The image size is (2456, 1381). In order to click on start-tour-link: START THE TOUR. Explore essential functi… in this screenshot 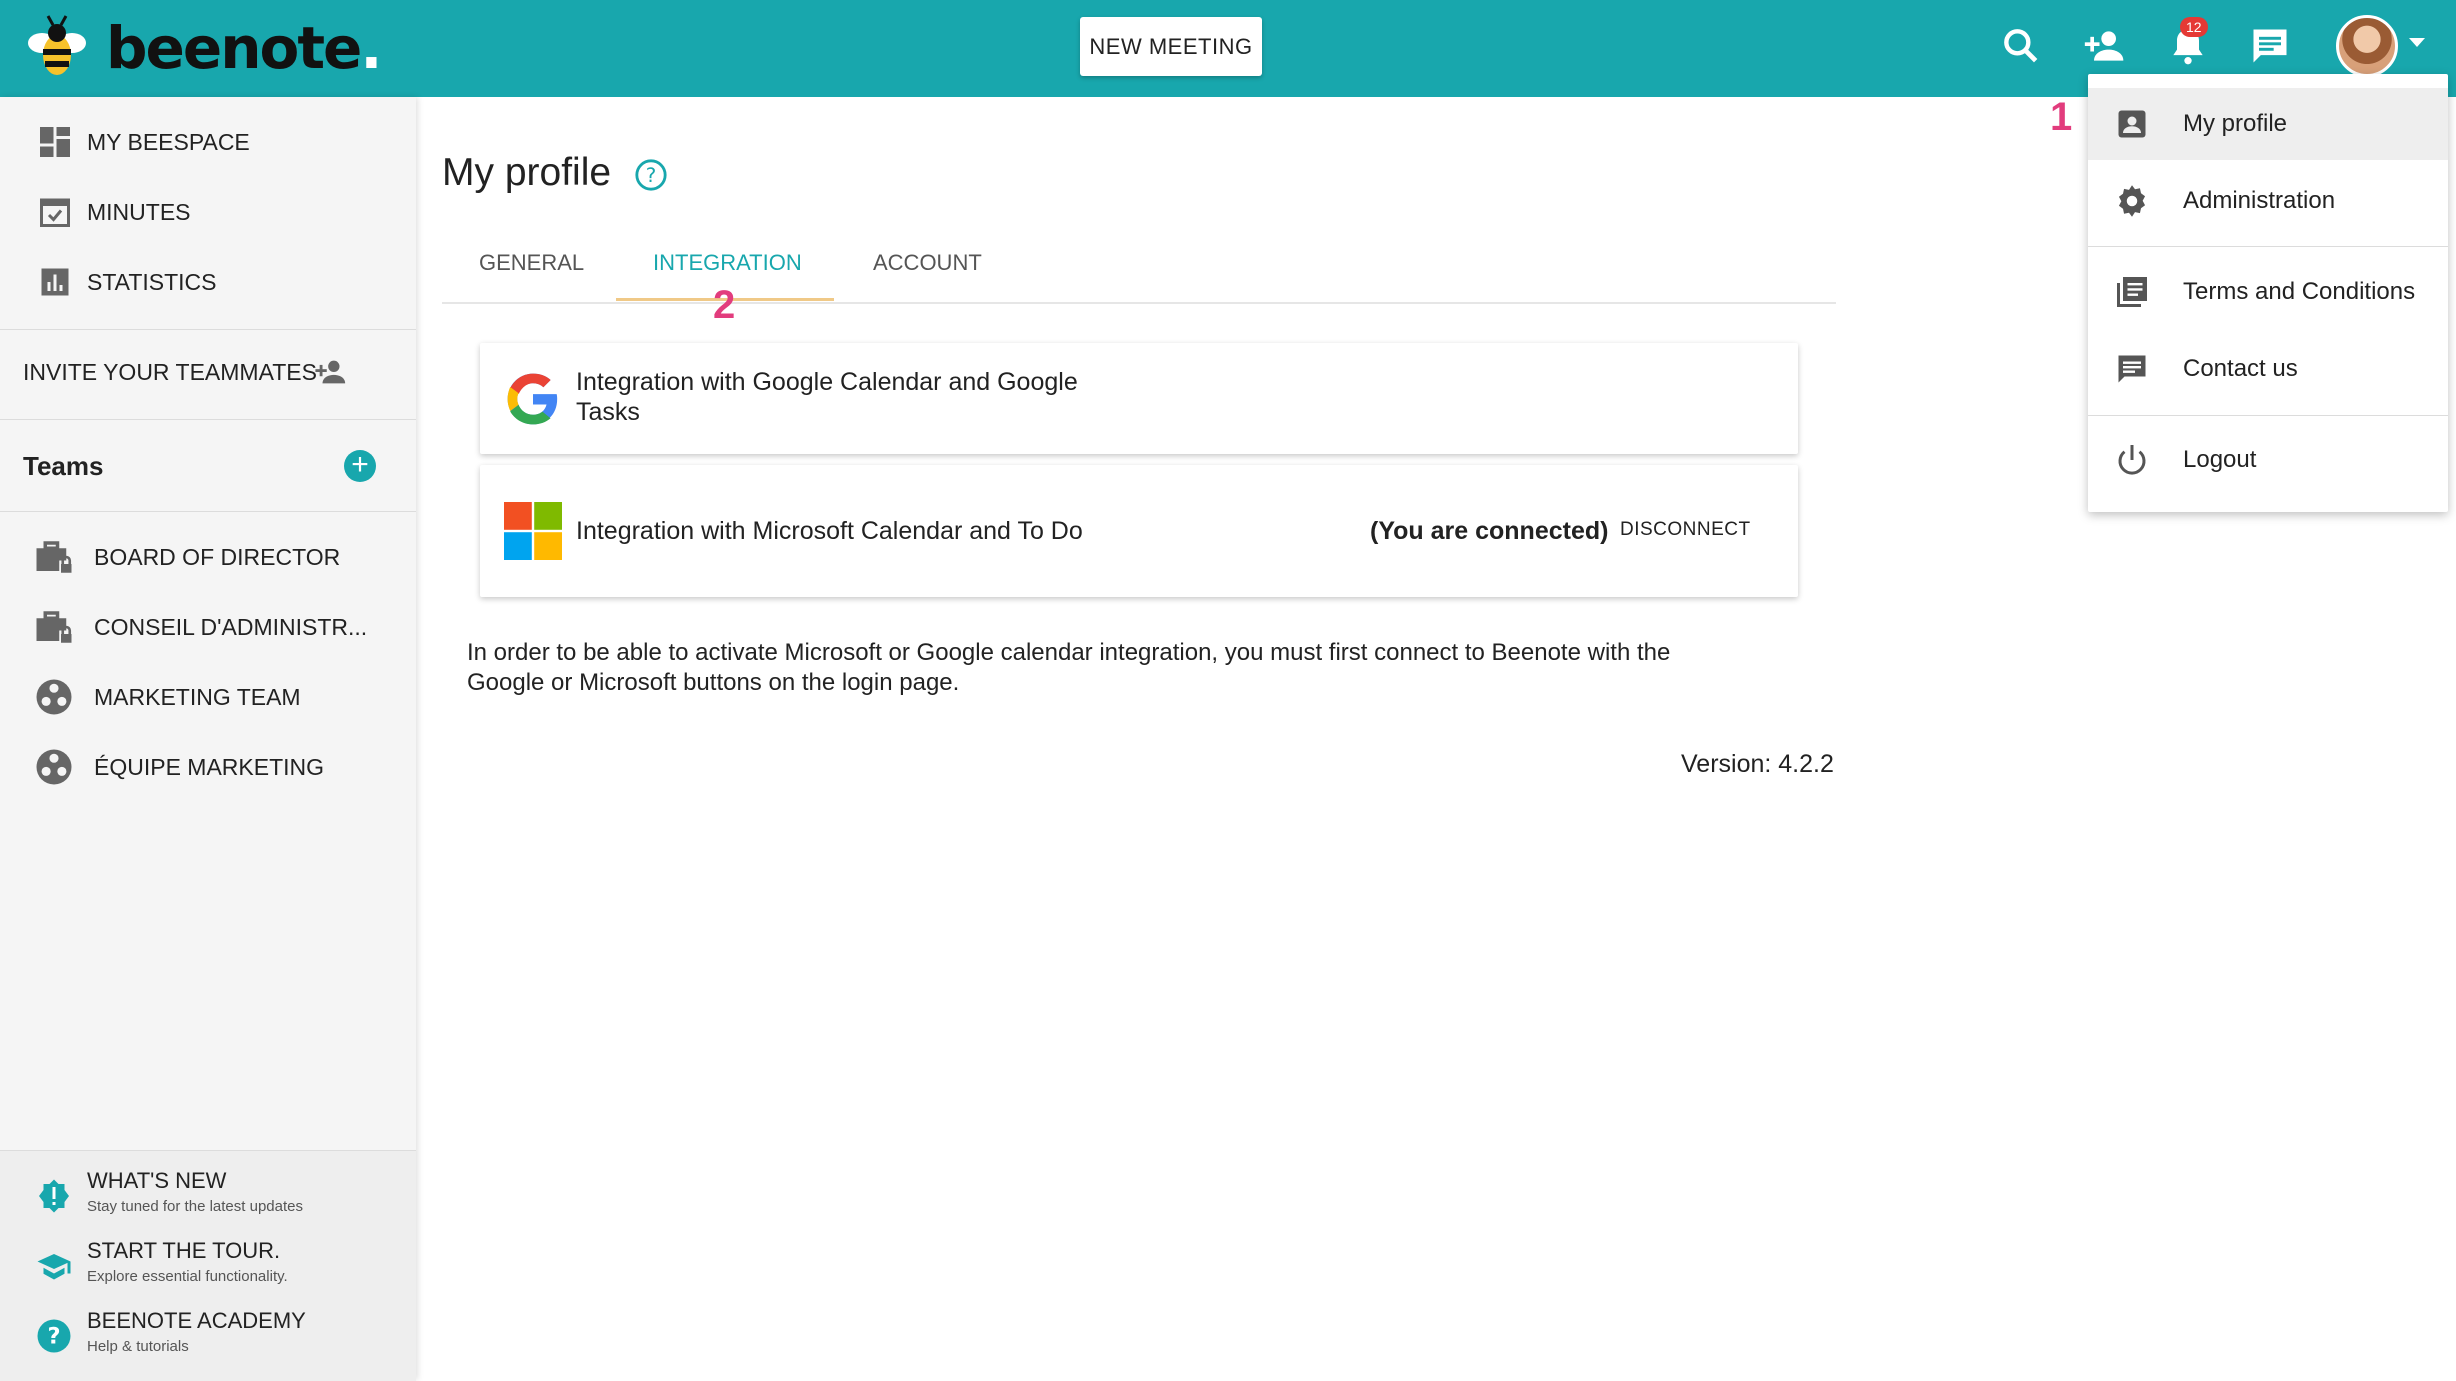, I will do `click(208, 1268)`.